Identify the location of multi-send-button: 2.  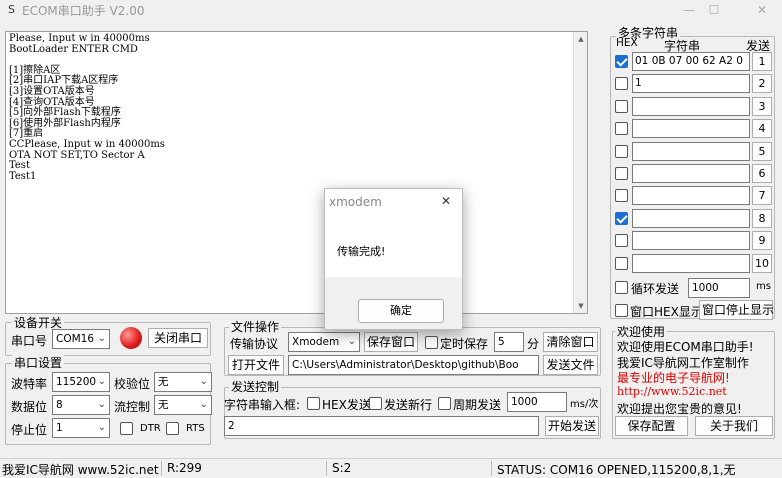
(762, 83).